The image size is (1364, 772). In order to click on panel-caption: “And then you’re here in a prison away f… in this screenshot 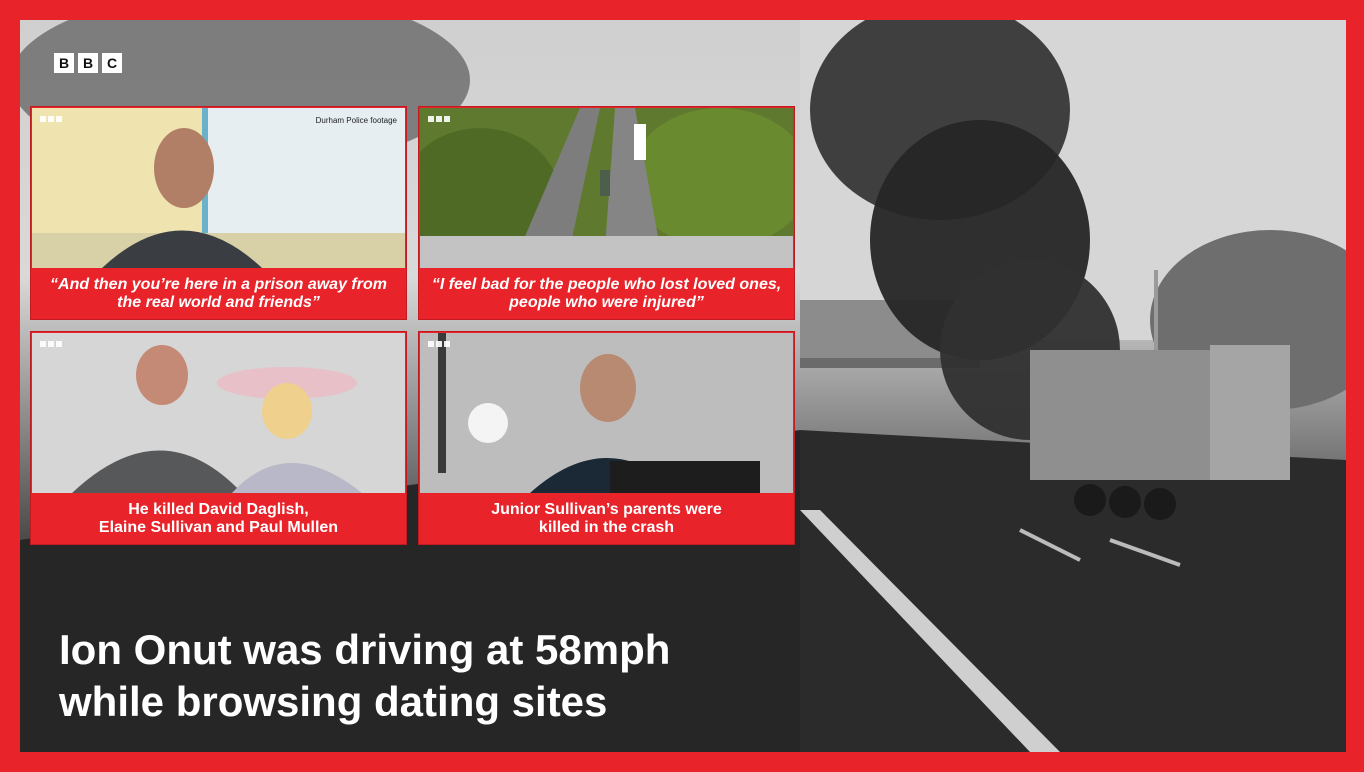, I will do `click(218, 293)`.